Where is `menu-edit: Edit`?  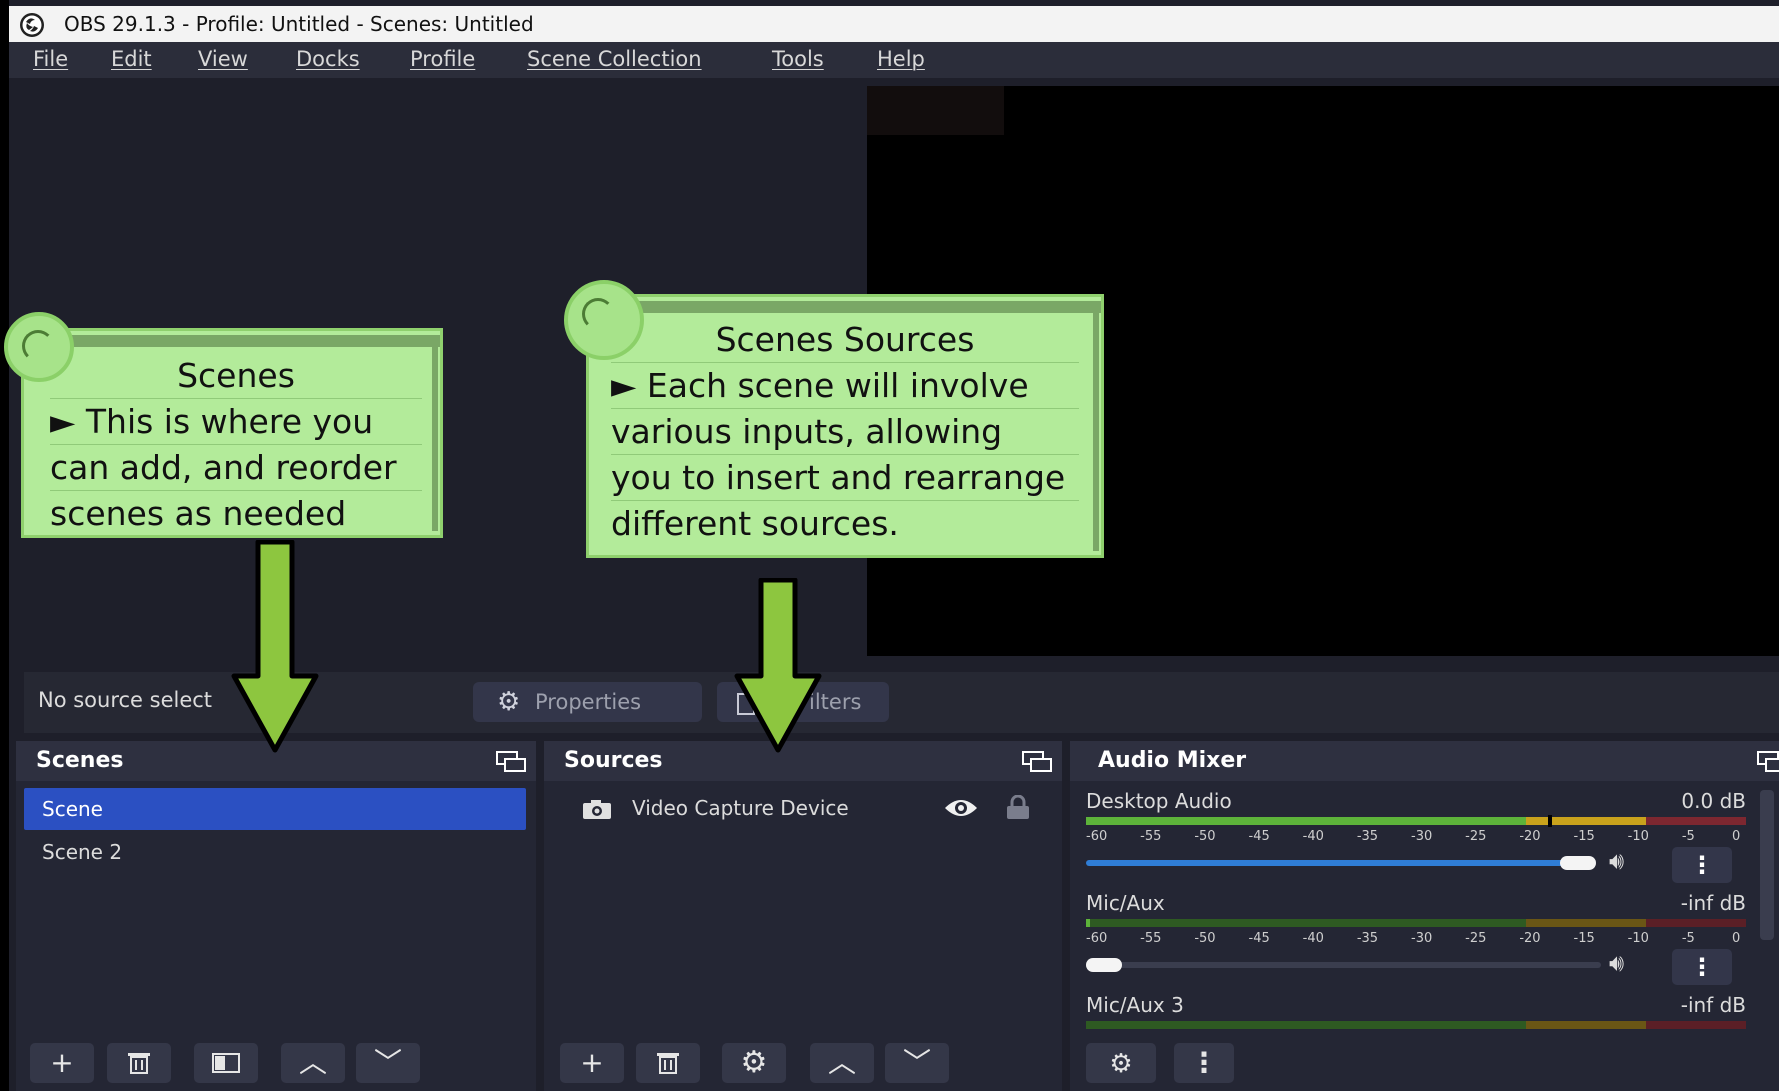 menu-edit: Edit is located at coordinates (131, 59).